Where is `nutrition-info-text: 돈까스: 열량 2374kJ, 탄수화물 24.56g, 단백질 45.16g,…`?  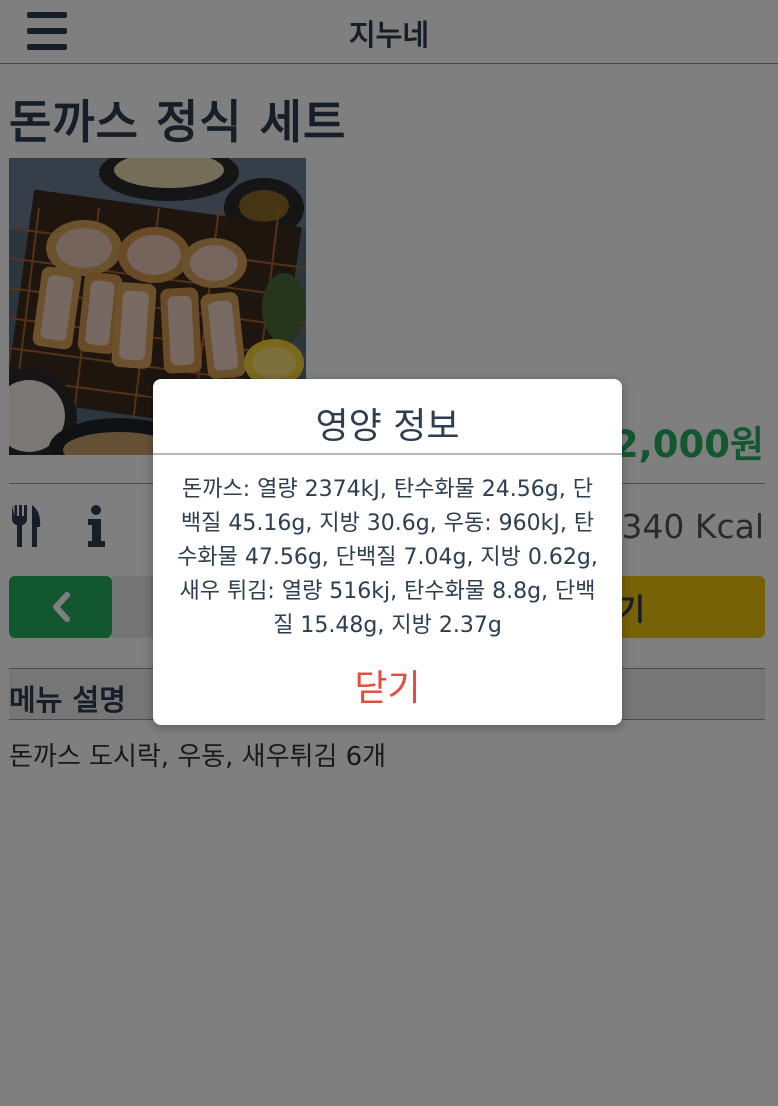
nutrition-info-text: 돈까스: 열량 2374kJ, 탄수화물 24.56g, 단백질 45.16g,… is located at coordinates (387, 557).